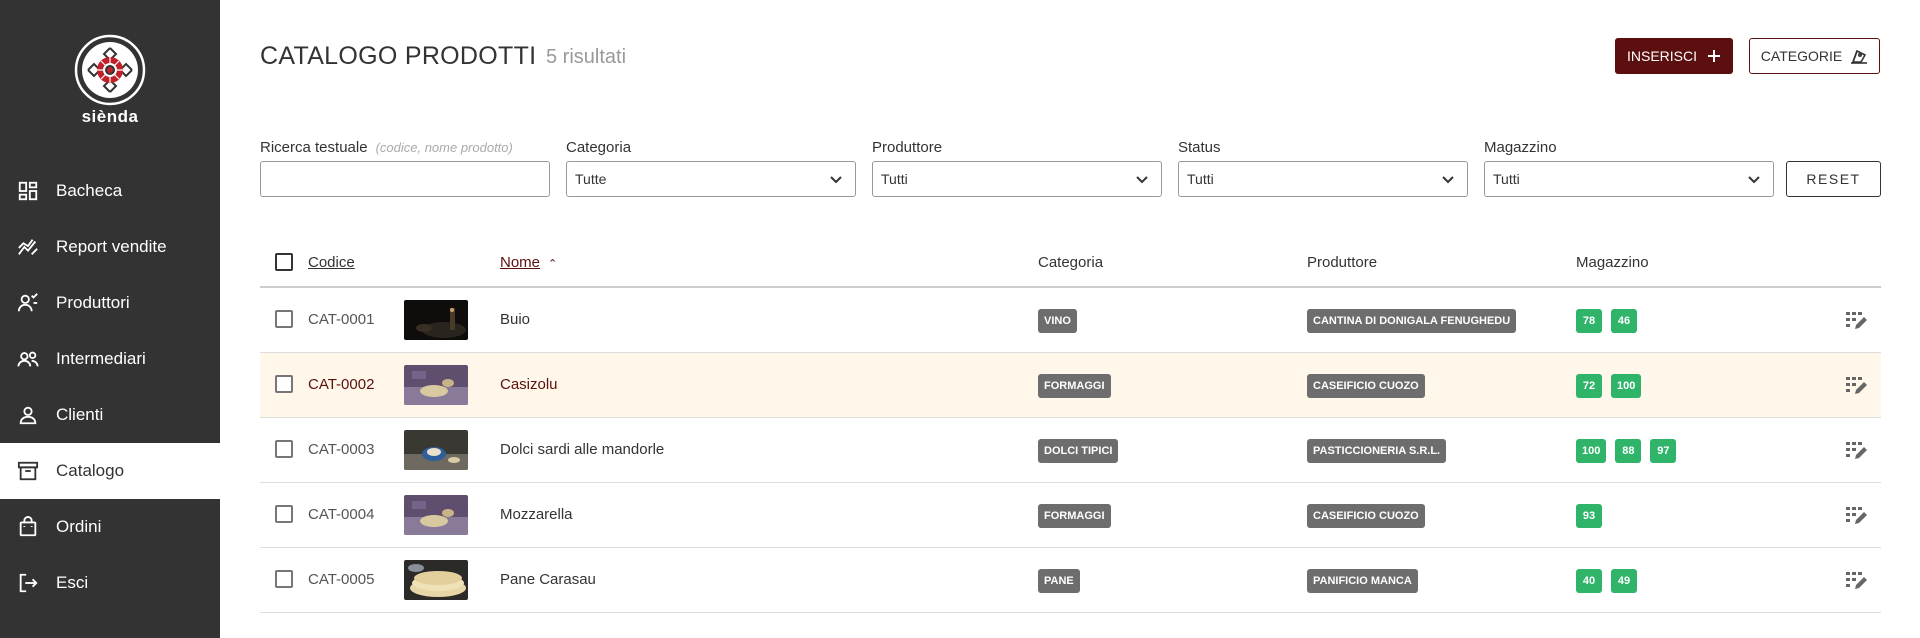  Describe the element at coordinates (528, 262) in the screenshot. I see `column-header-name: Nome ⌃` at that location.